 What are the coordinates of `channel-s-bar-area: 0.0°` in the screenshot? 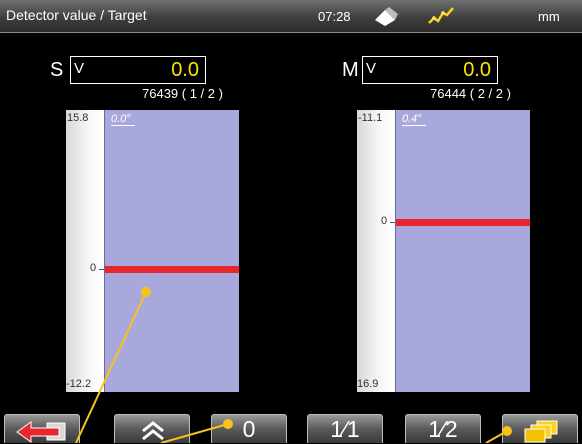 It's located at (171, 251).